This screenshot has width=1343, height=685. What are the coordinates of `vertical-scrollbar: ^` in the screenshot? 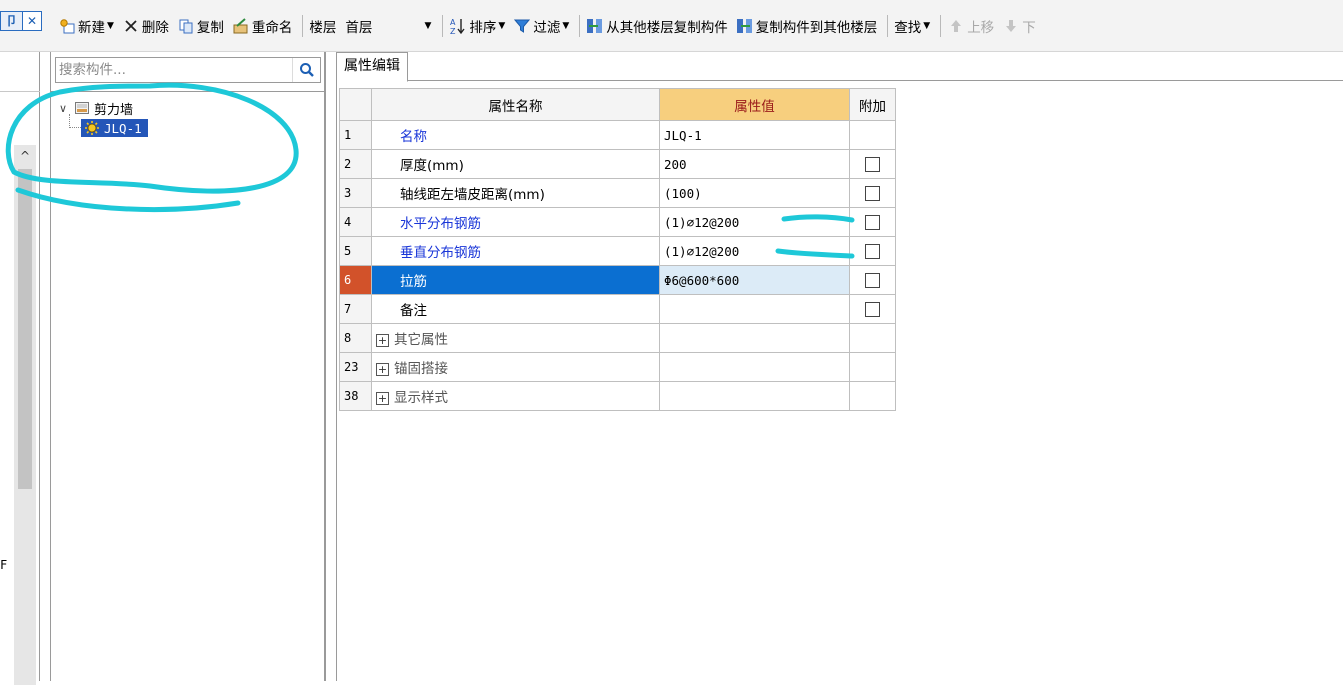 It's located at (25, 415).